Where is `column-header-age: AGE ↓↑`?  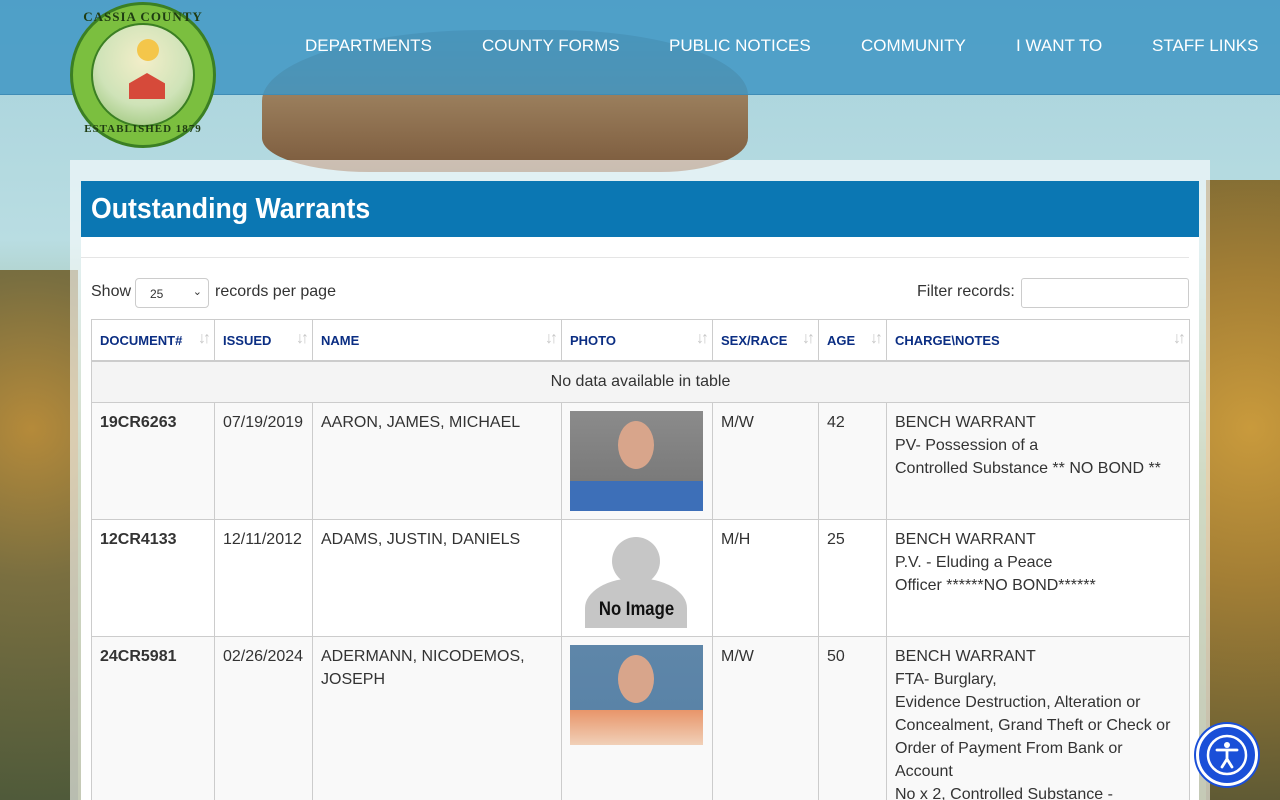 column-header-age: AGE ↓↑ is located at coordinates (852, 340).